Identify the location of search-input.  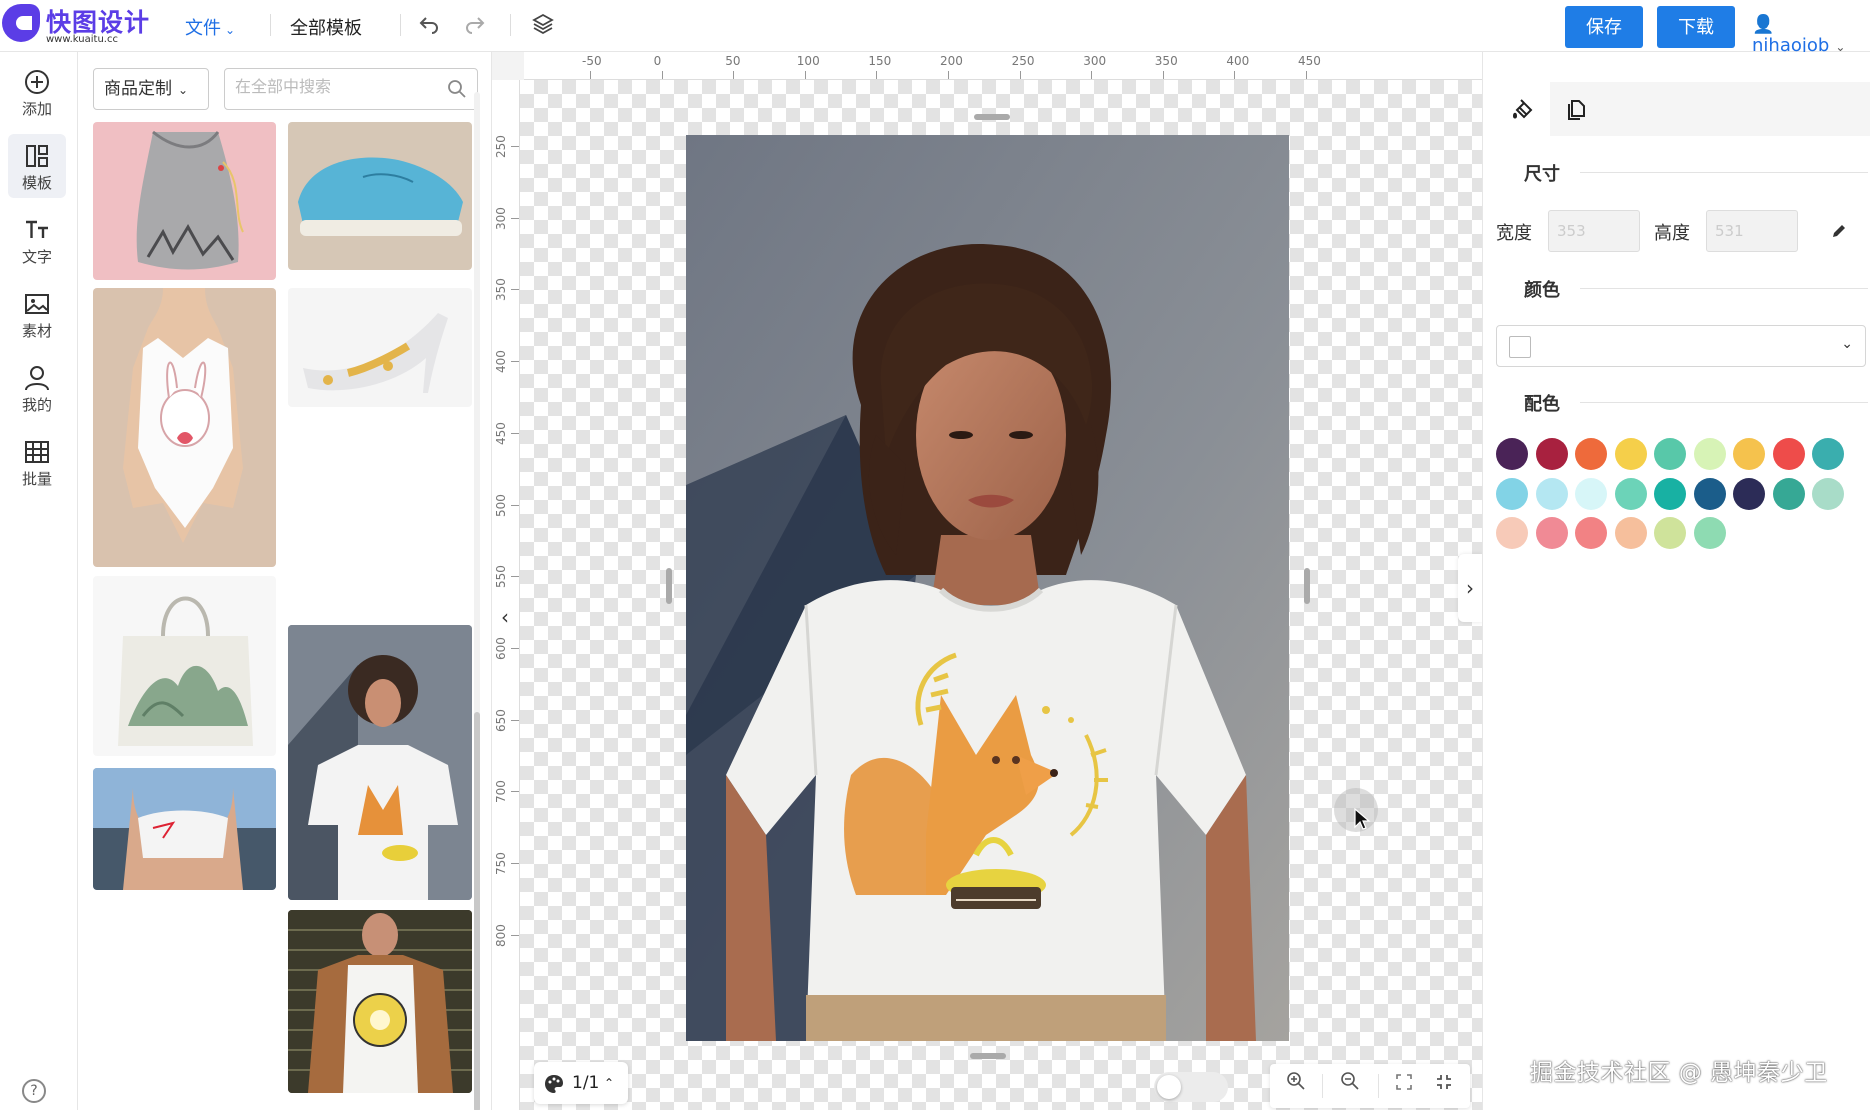
(335, 88).